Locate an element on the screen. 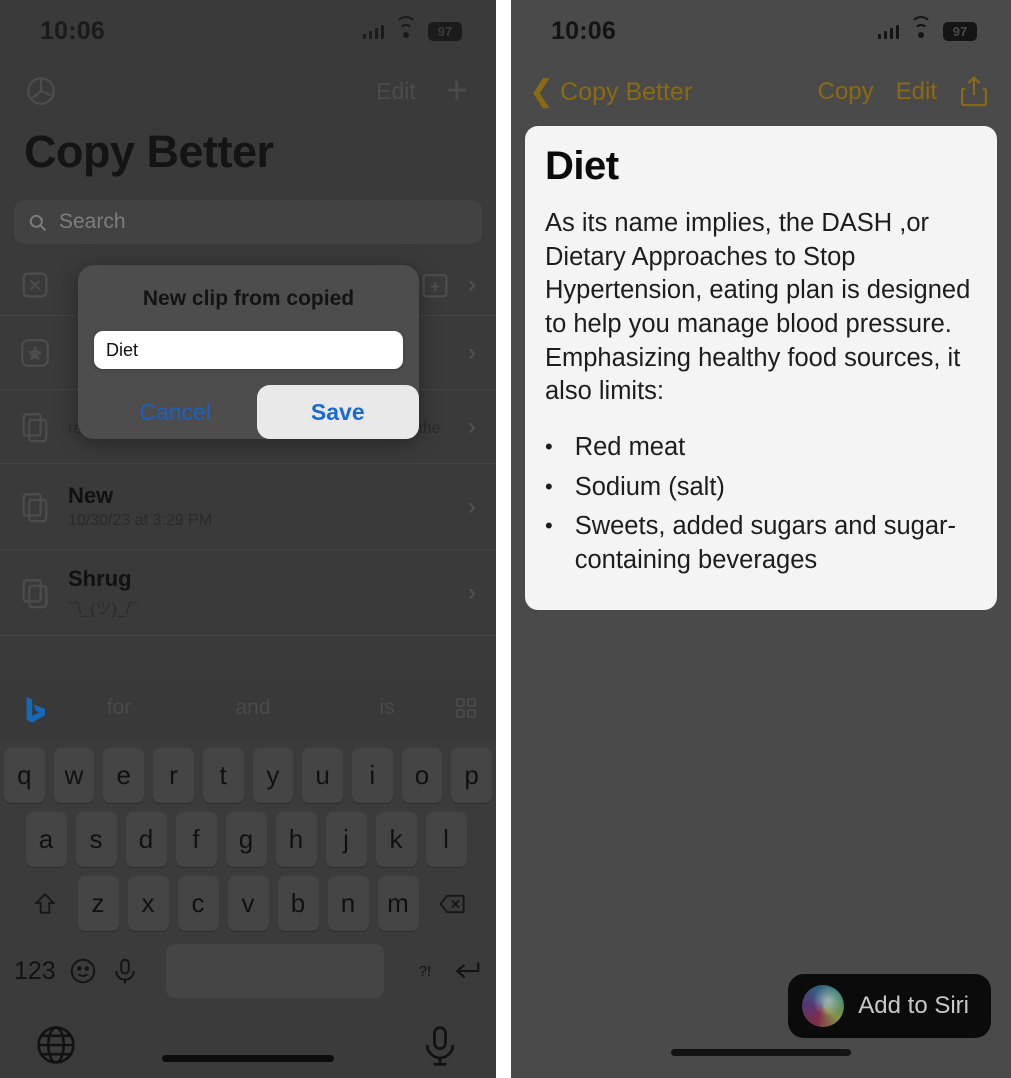 This screenshot has width=1011, height=1078. bullet-text: Sodium (salt) is located at coordinates (649, 486).